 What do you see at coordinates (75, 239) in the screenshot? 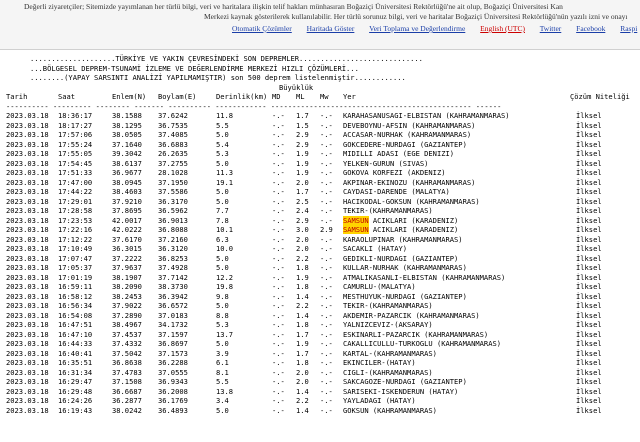
I see `cell-time: 17:12:22` at bounding box center [75, 239].